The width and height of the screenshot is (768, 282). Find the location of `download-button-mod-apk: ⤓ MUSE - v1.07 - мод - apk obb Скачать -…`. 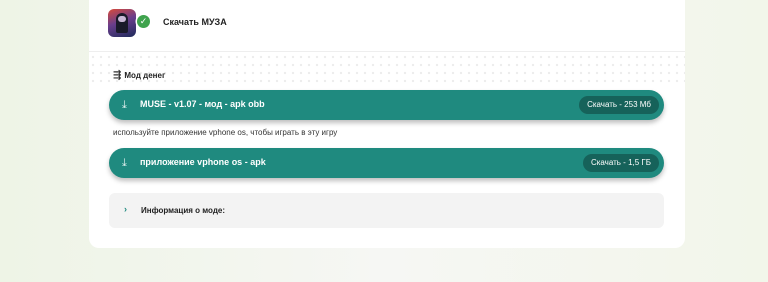

download-button-mod-apk: ⤓ MUSE - v1.07 - мод - apk obb Скачать -… is located at coordinates (386, 105).